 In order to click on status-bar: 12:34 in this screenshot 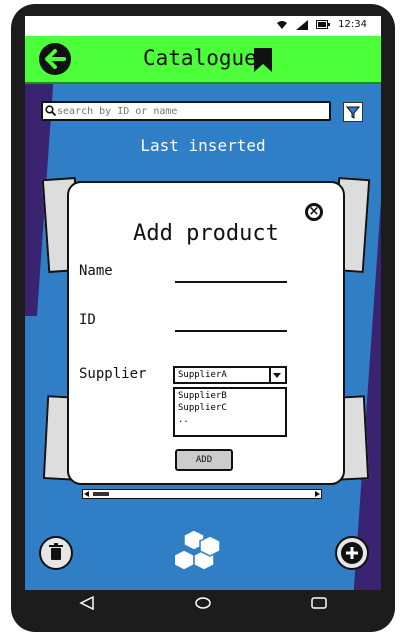, I will do `click(203, 26)`.